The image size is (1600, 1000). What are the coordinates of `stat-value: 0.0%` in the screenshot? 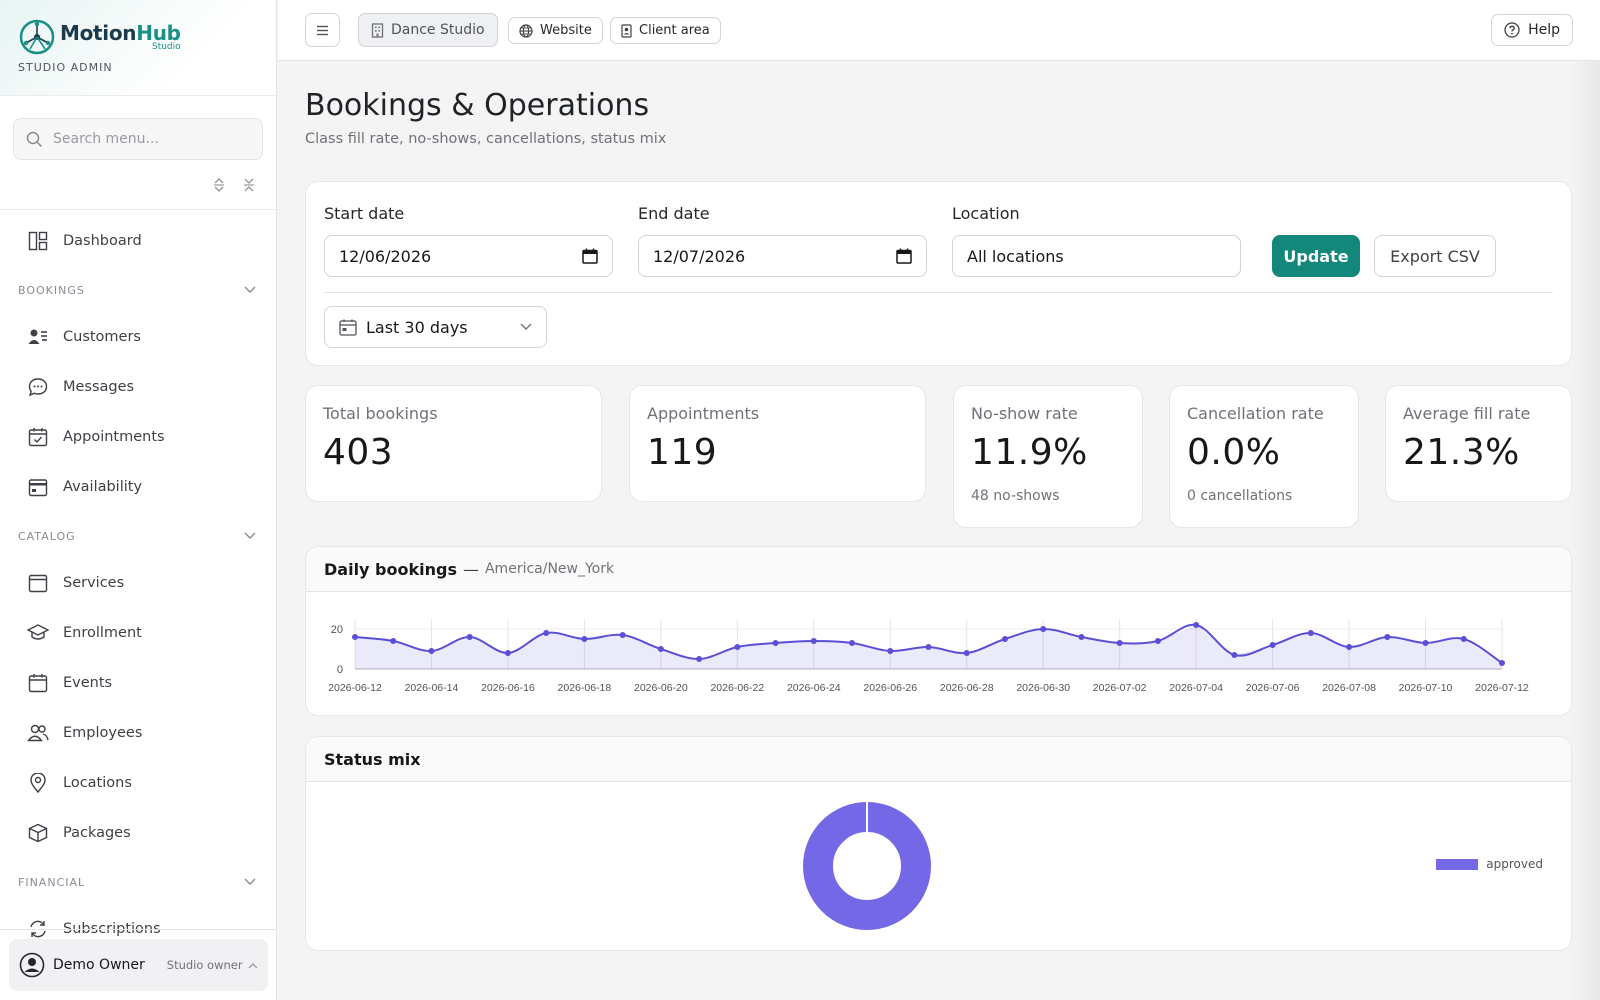 It's located at (1234, 452).